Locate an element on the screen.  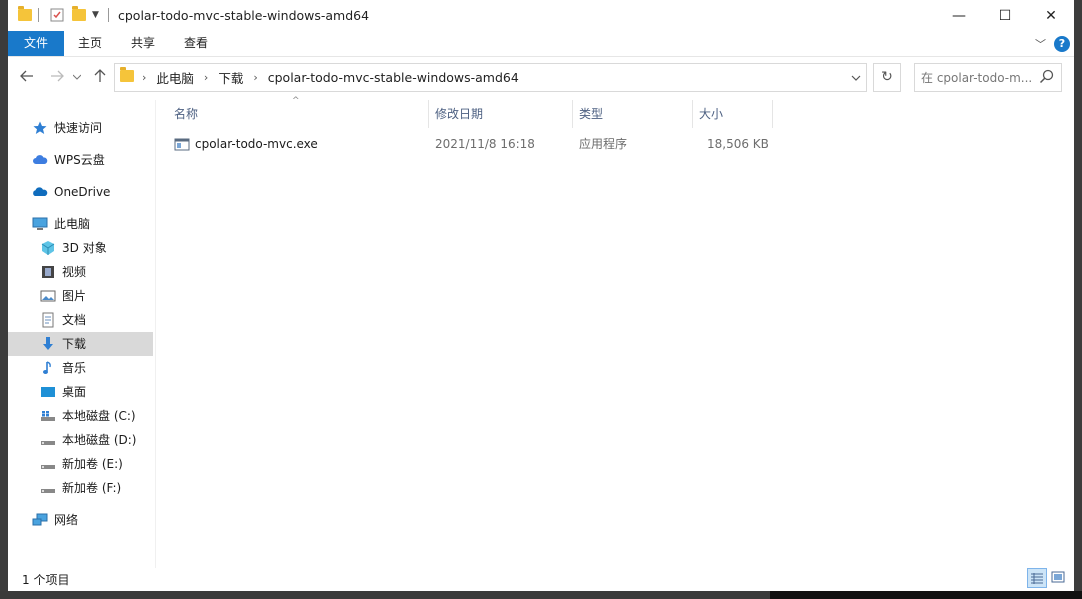
search-box is located at coordinates (988, 77).